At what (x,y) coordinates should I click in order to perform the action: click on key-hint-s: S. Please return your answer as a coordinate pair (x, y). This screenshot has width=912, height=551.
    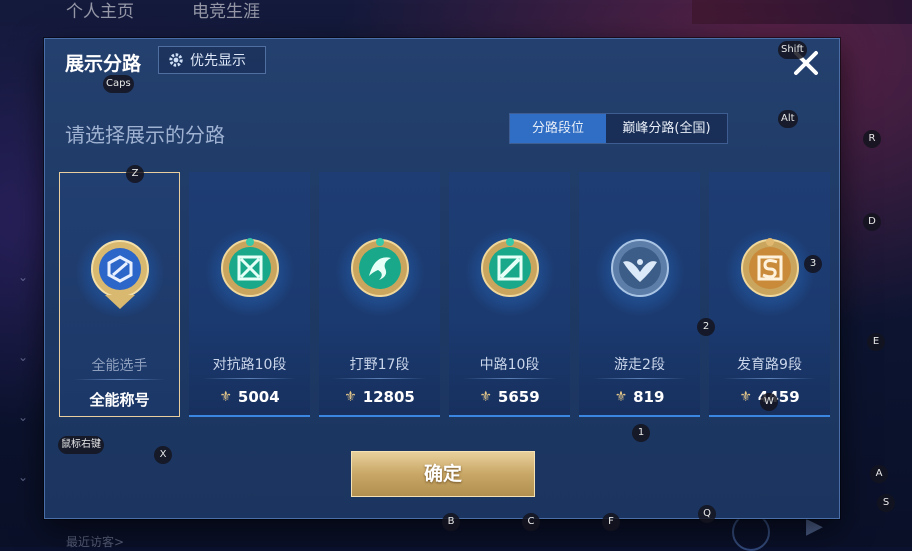
    Looking at the image, I should click on (886, 503).